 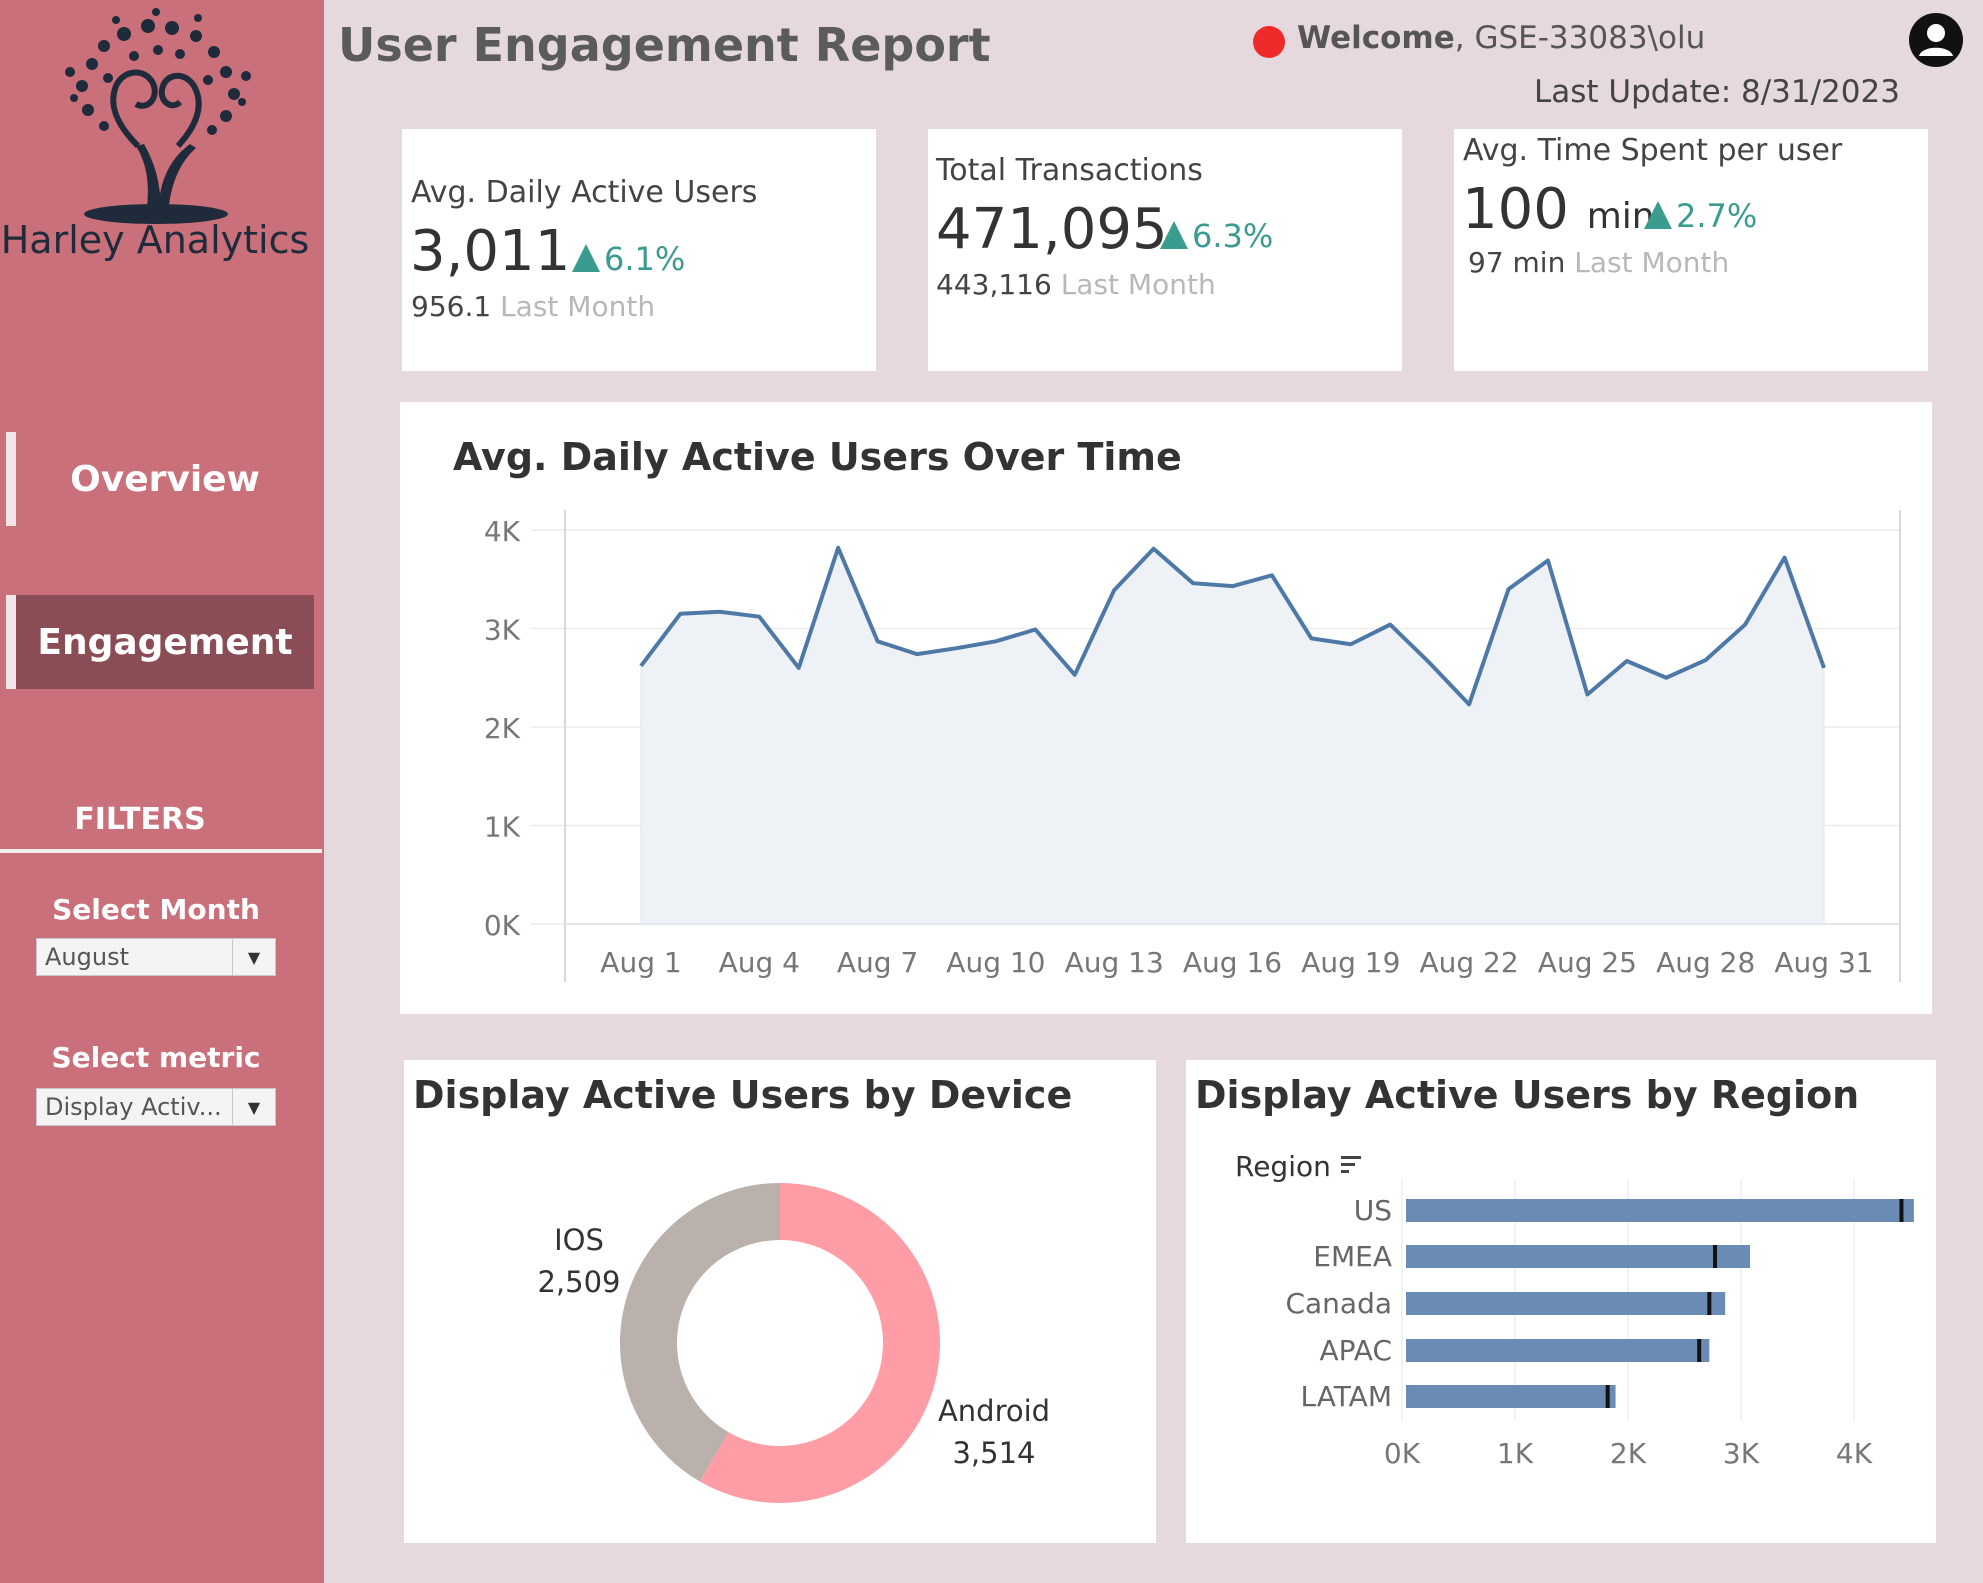 I want to click on kpi-change: 2.7%, so click(x=1700, y=216).